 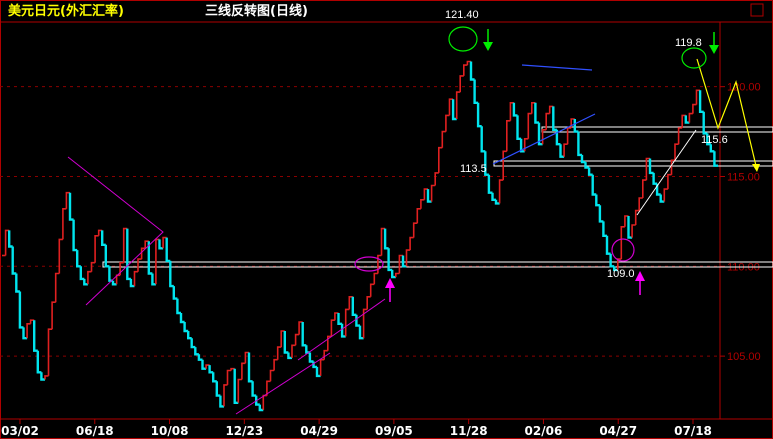 What do you see at coordinates (618, 431) in the screenshot?
I see `x-tick-label-8: 04/27` at bounding box center [618, 431].